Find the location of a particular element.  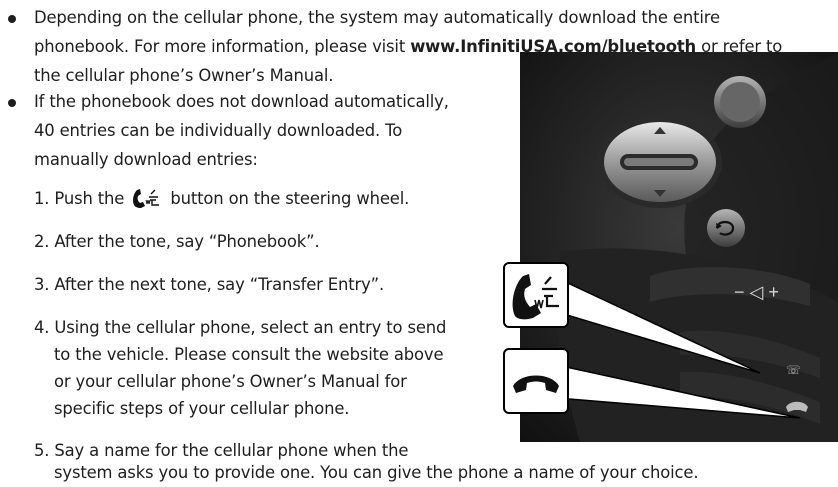

callout-leaders is located at coordinates (678, 347).